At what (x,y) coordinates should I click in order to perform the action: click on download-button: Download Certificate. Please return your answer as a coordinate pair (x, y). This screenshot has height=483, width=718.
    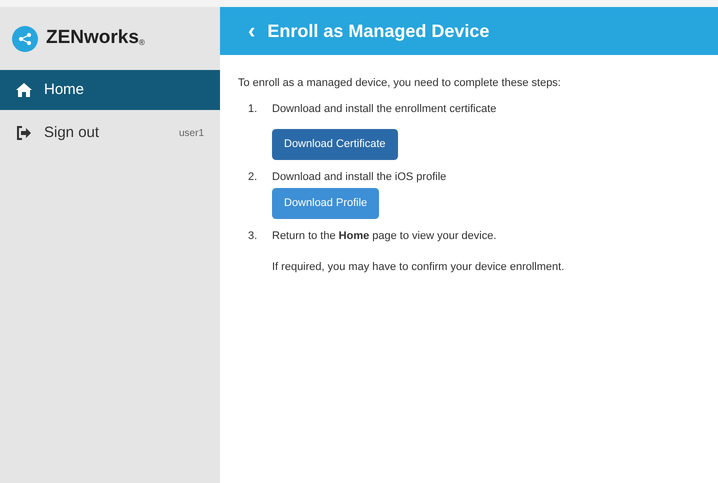
    Looking at the image, I should click on (335, 144).